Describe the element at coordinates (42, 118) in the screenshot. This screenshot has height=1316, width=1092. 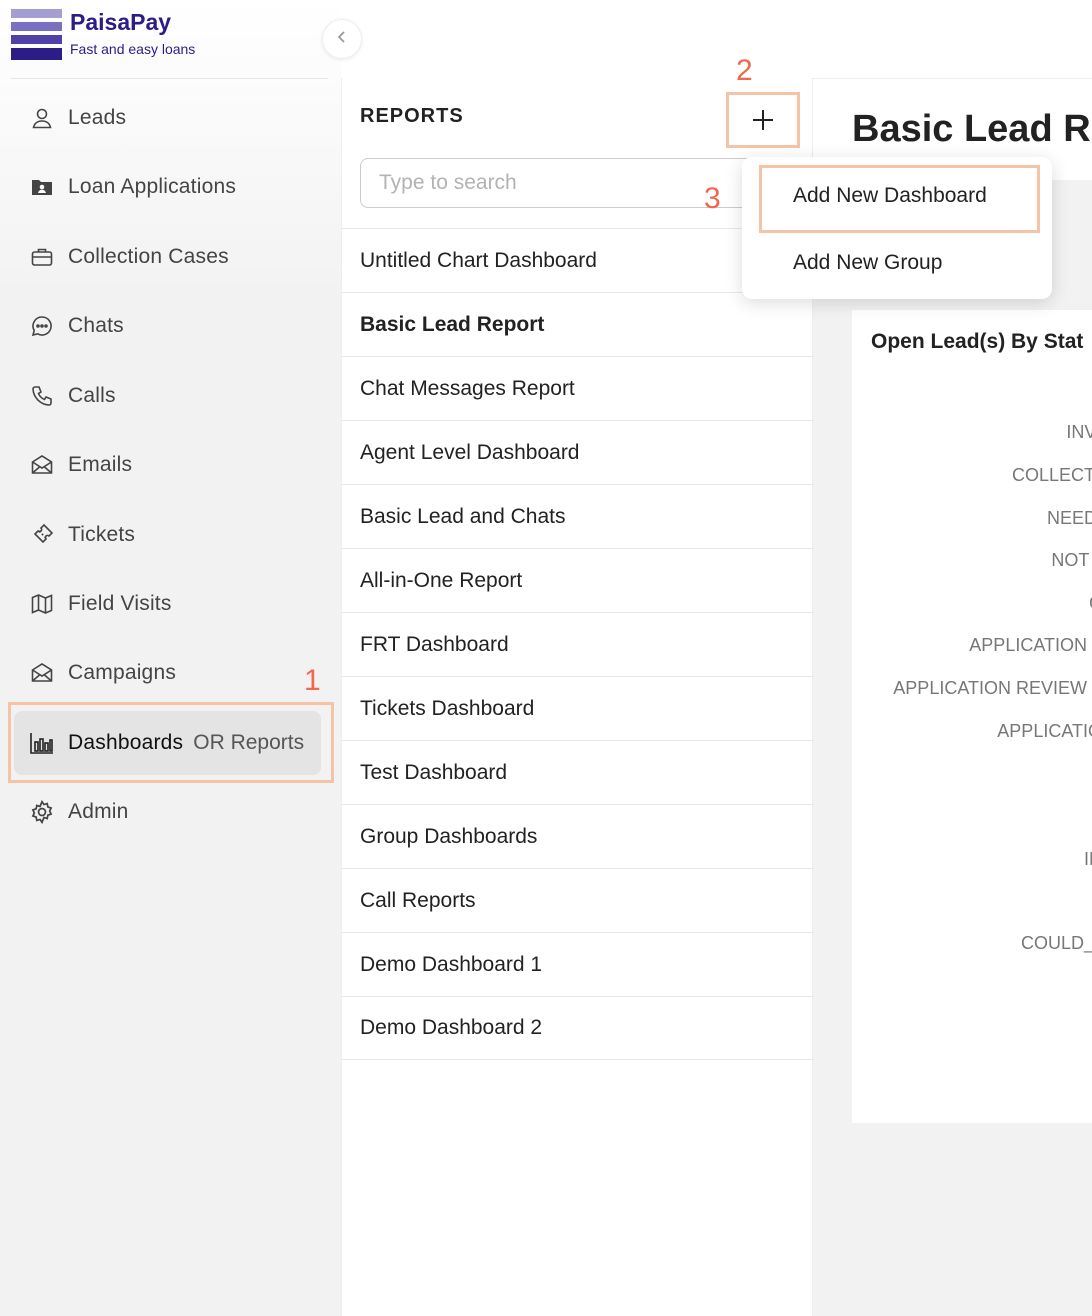
I see `user-icon` at that location.